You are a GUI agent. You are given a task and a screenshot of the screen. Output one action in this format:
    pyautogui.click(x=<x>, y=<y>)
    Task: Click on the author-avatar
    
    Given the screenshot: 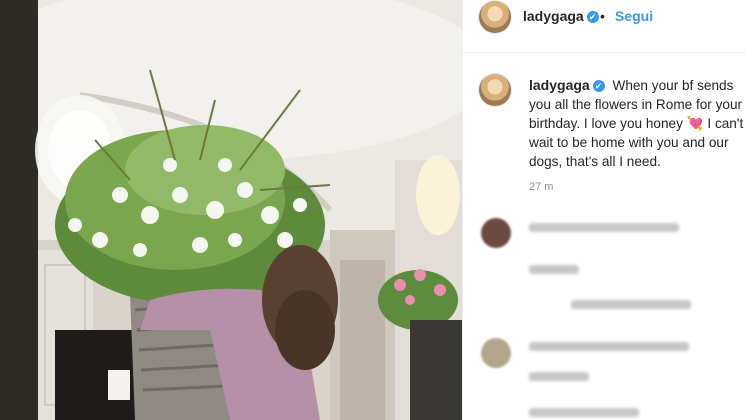 What is the action you would take?
    pyautogui.click(x=495, y=17)
    